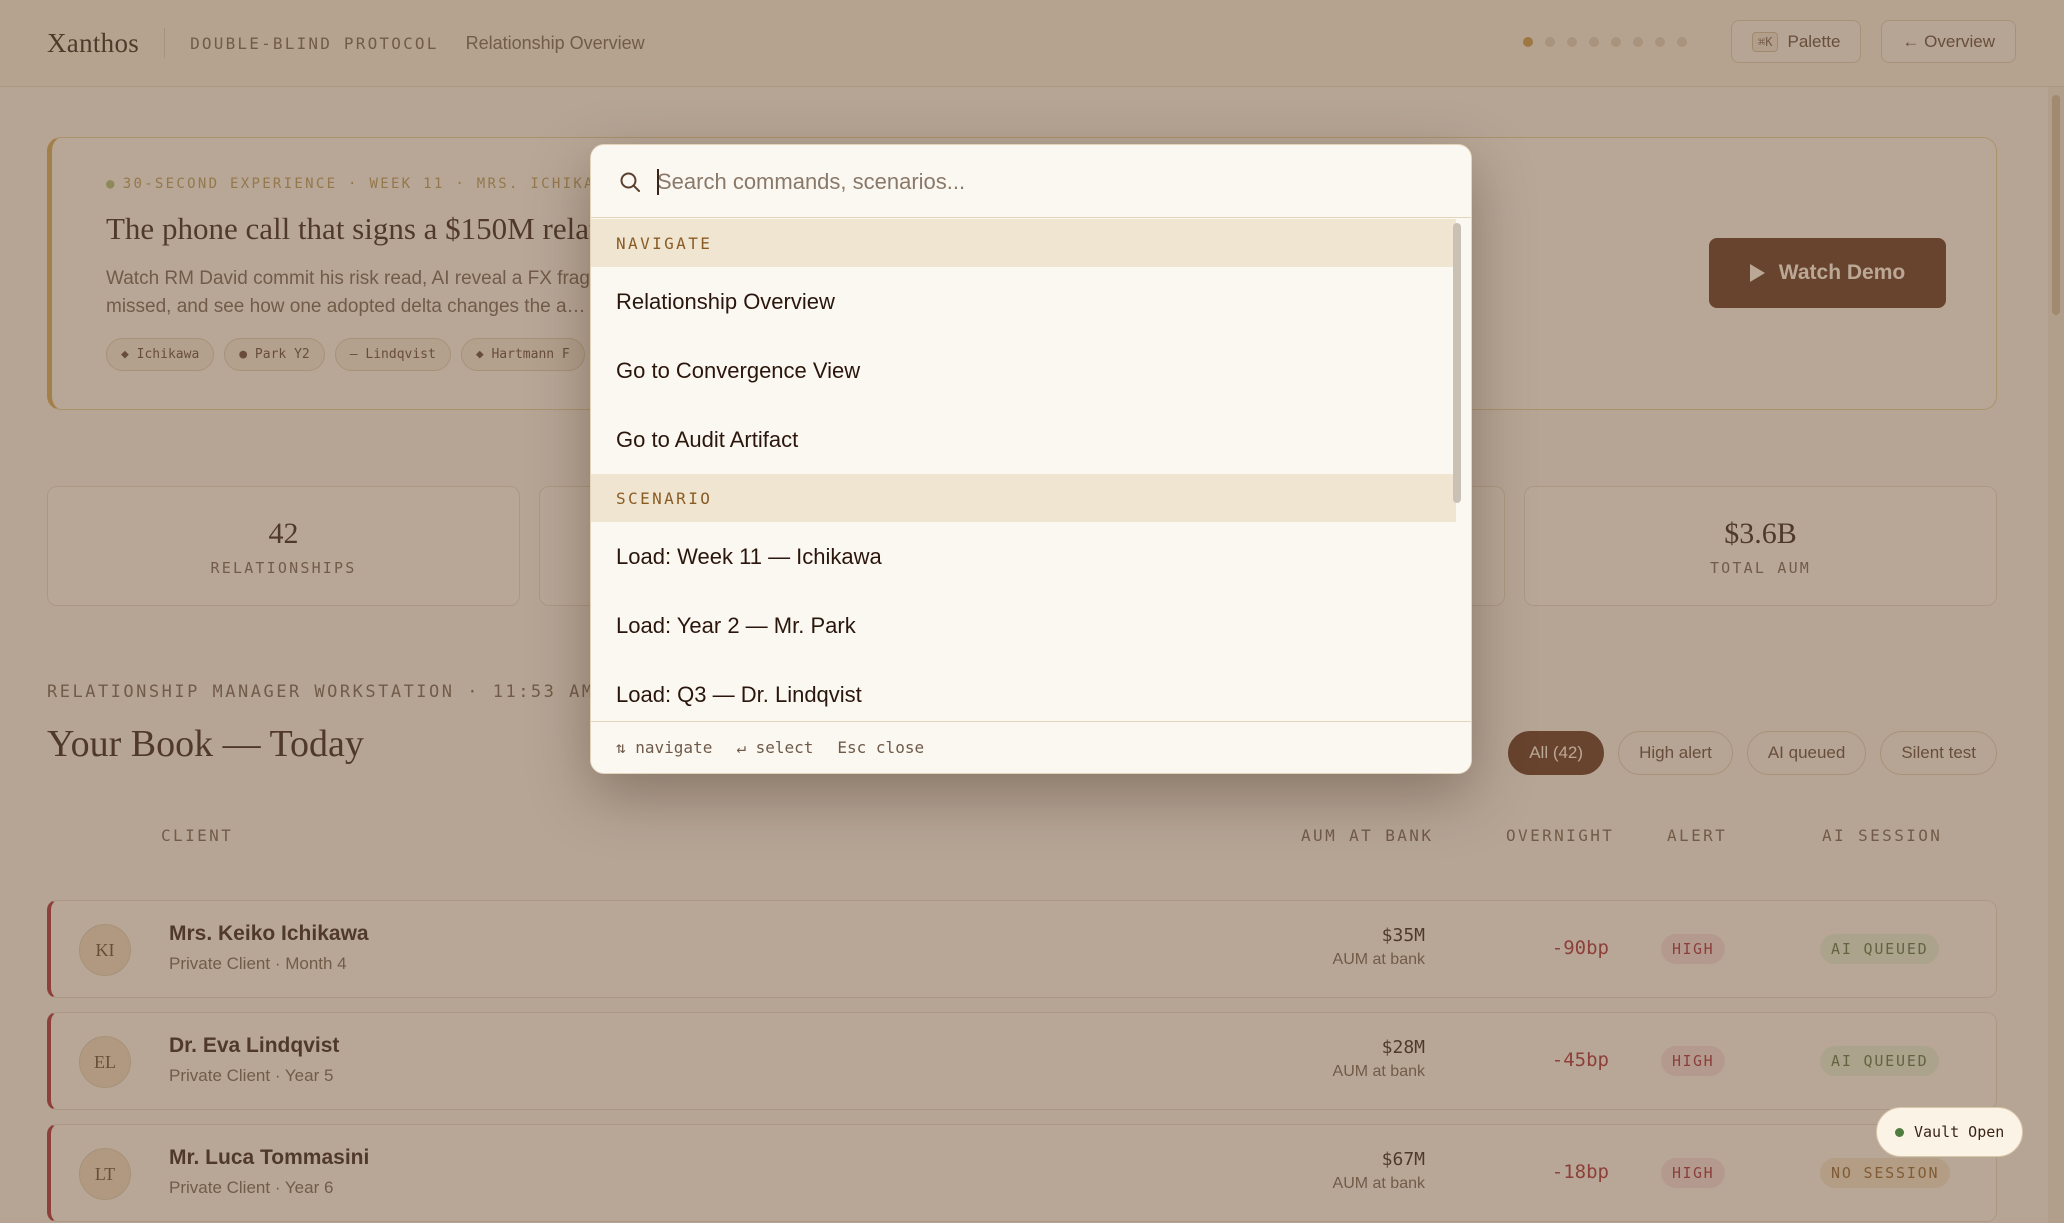 This screenshot has height=1223, width=2064. I want to click on command-item-audit-artifact: Go to Audit Artifact, so click(1023, 439).